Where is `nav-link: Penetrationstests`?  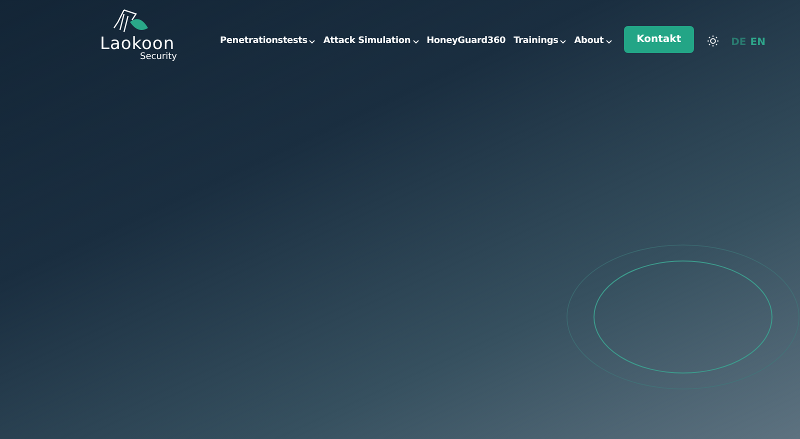
nav-link: Penetrationstests is located at coordinates (268, 41).